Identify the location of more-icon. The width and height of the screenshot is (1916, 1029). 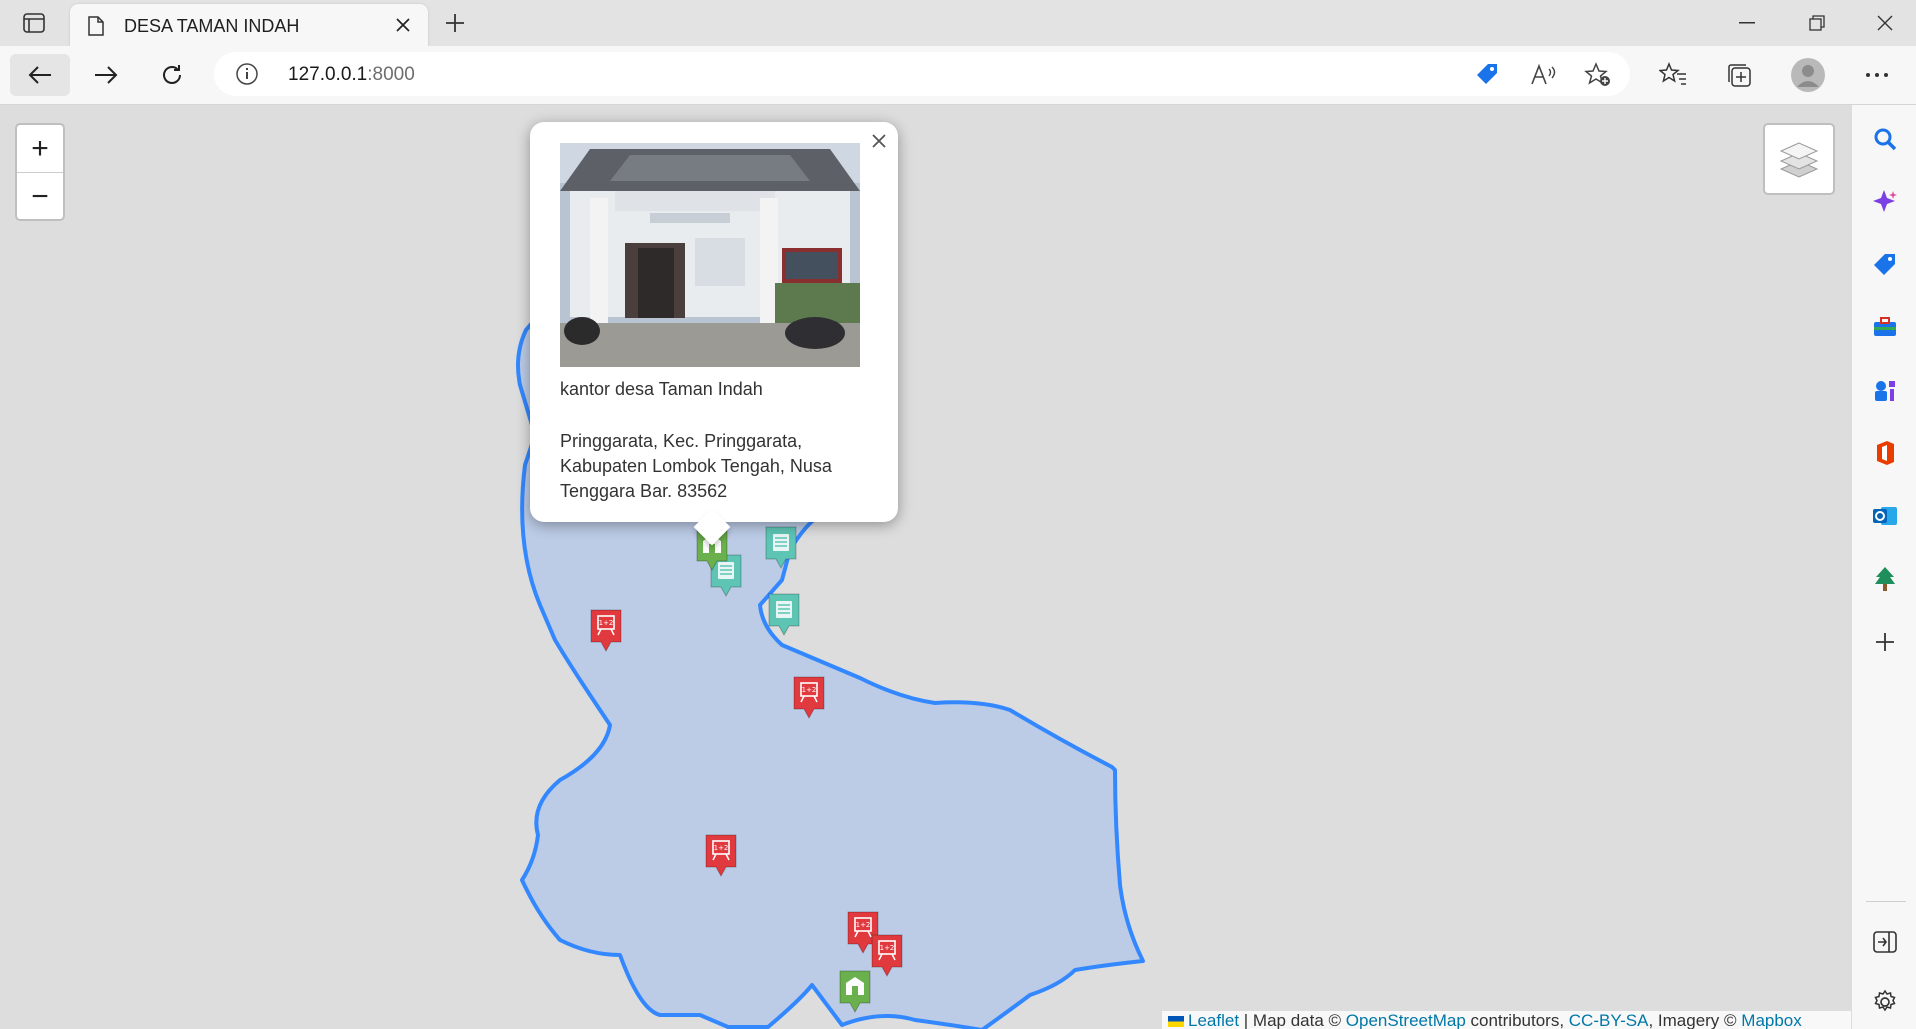
(1877, 75).